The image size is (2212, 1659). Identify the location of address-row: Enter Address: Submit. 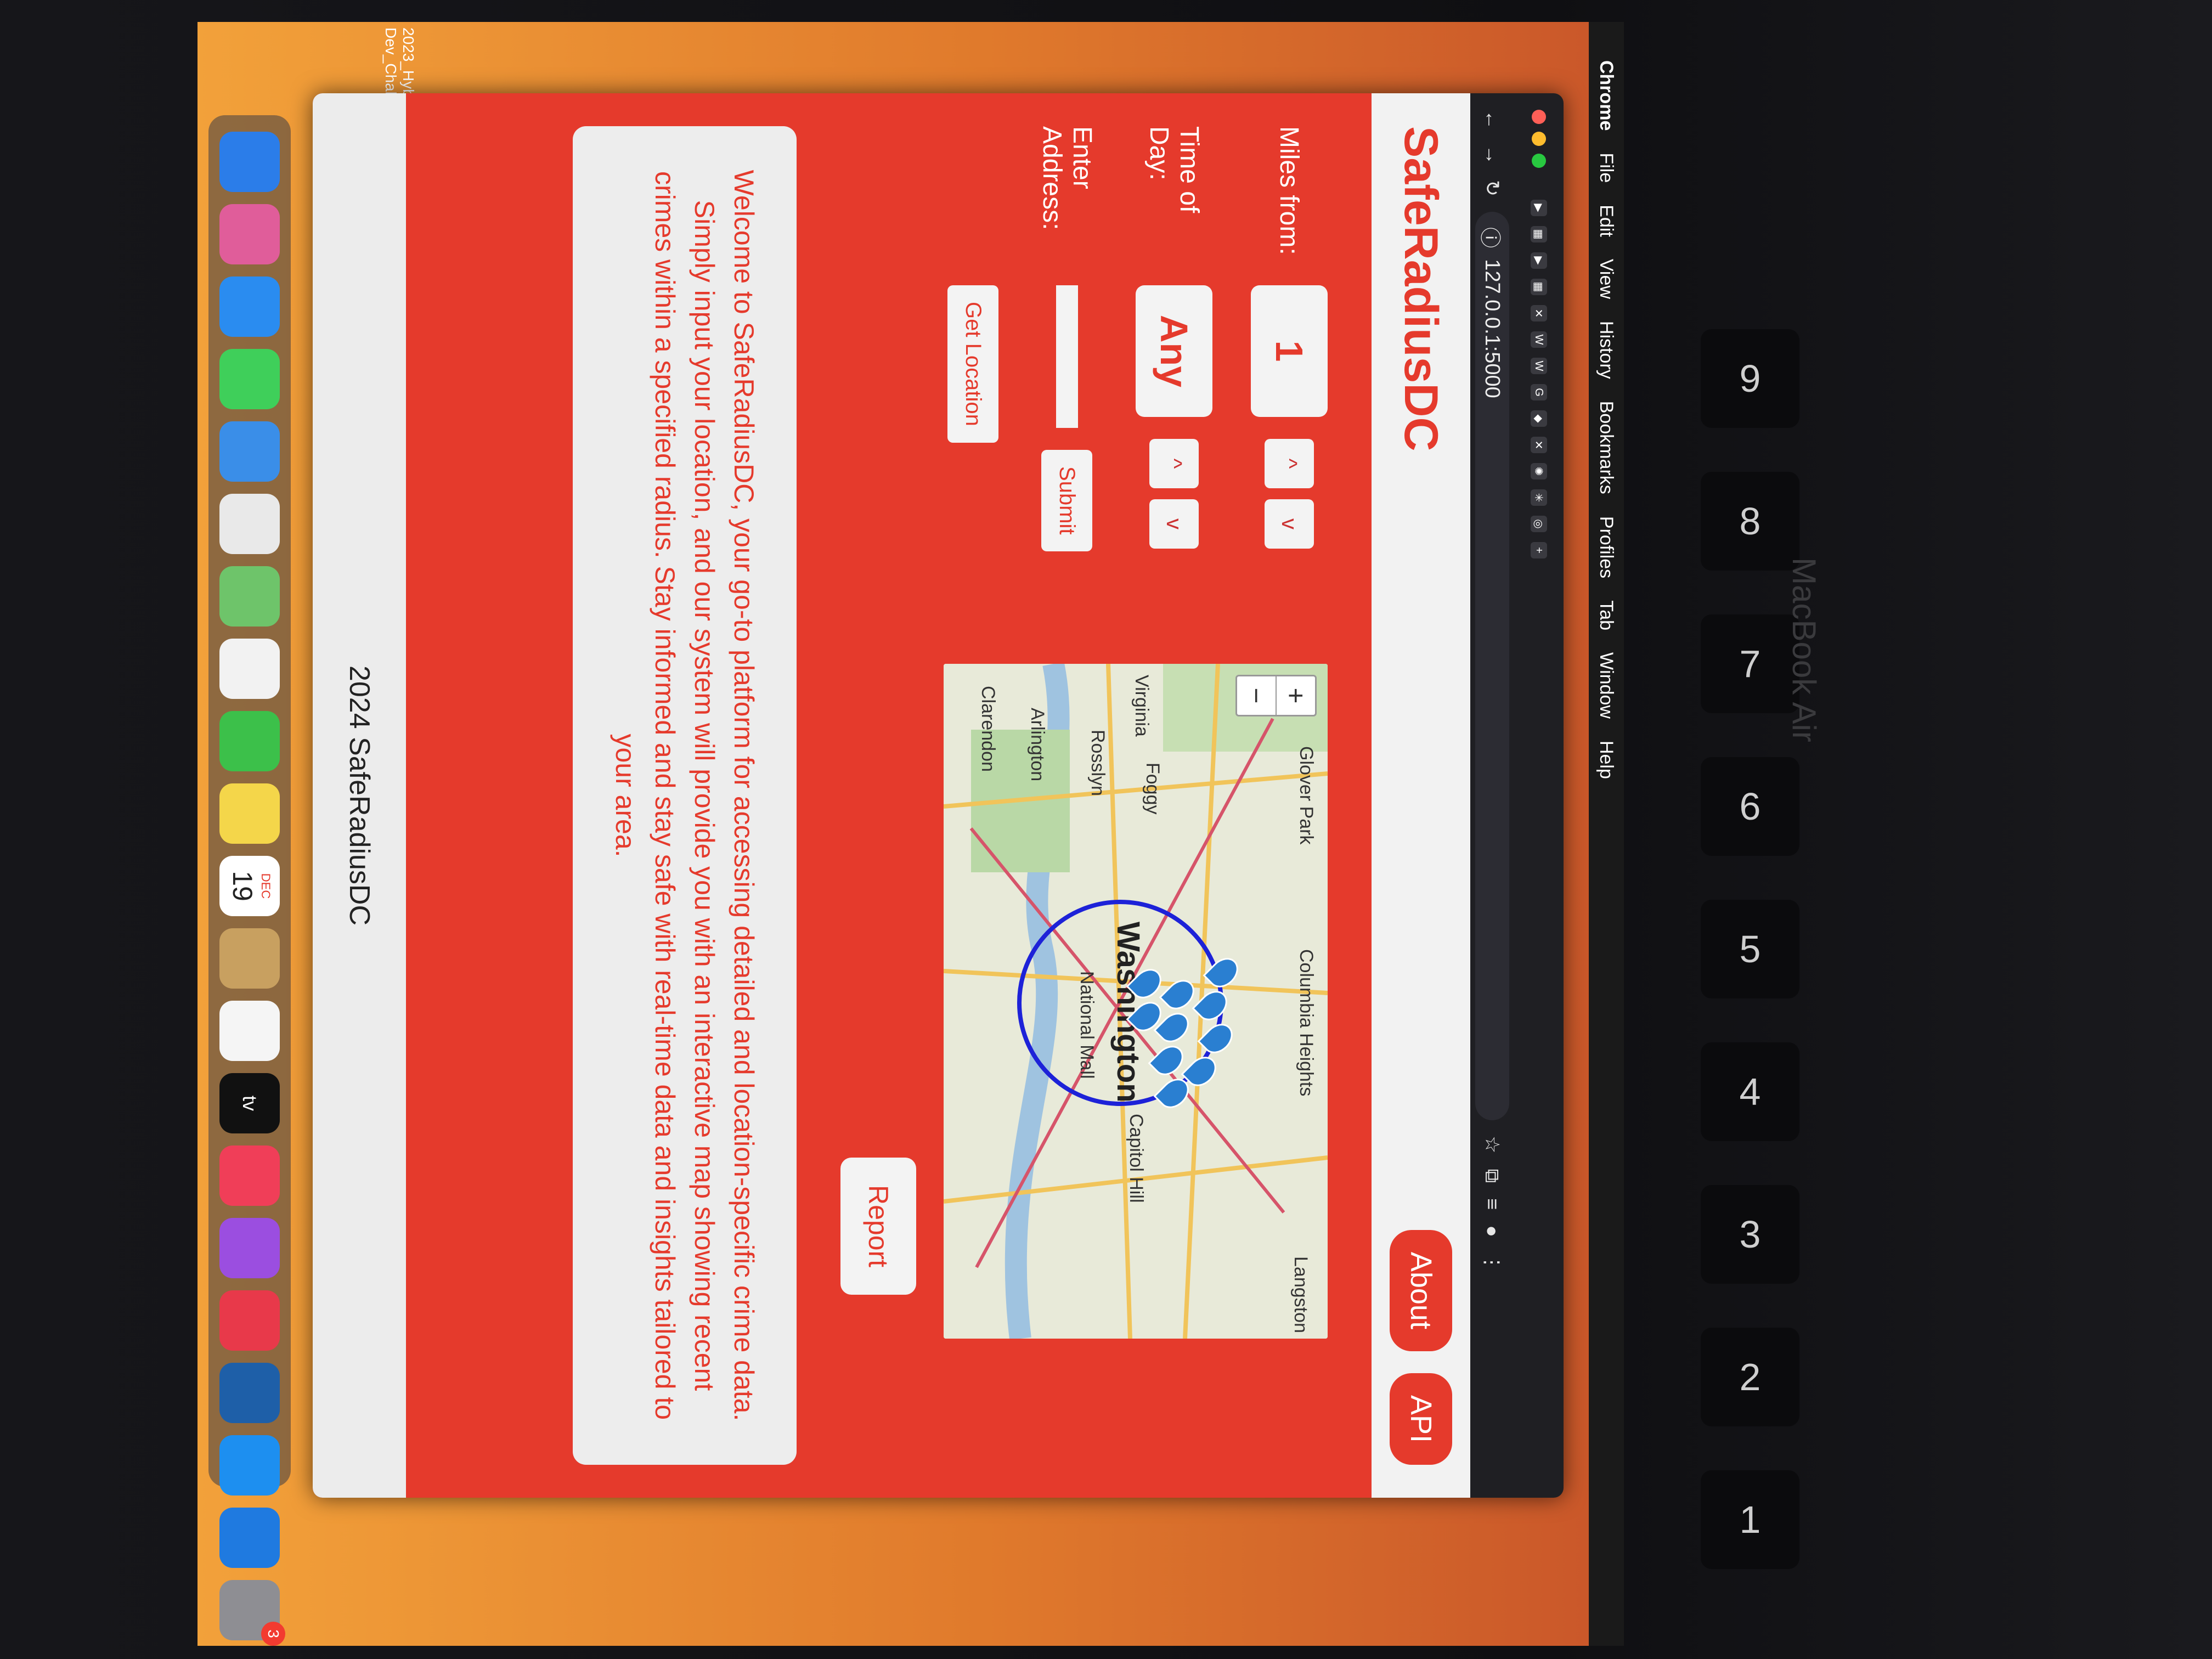
(1067, 373).